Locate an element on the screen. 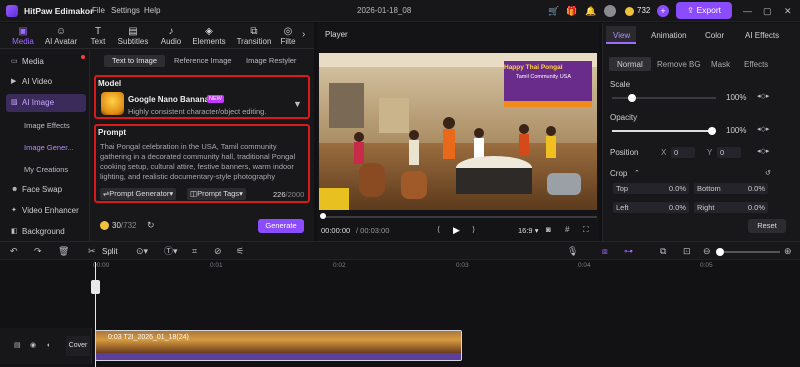 The image size is (800, 367). tab-color: Color is located at coordinates (714, 35).